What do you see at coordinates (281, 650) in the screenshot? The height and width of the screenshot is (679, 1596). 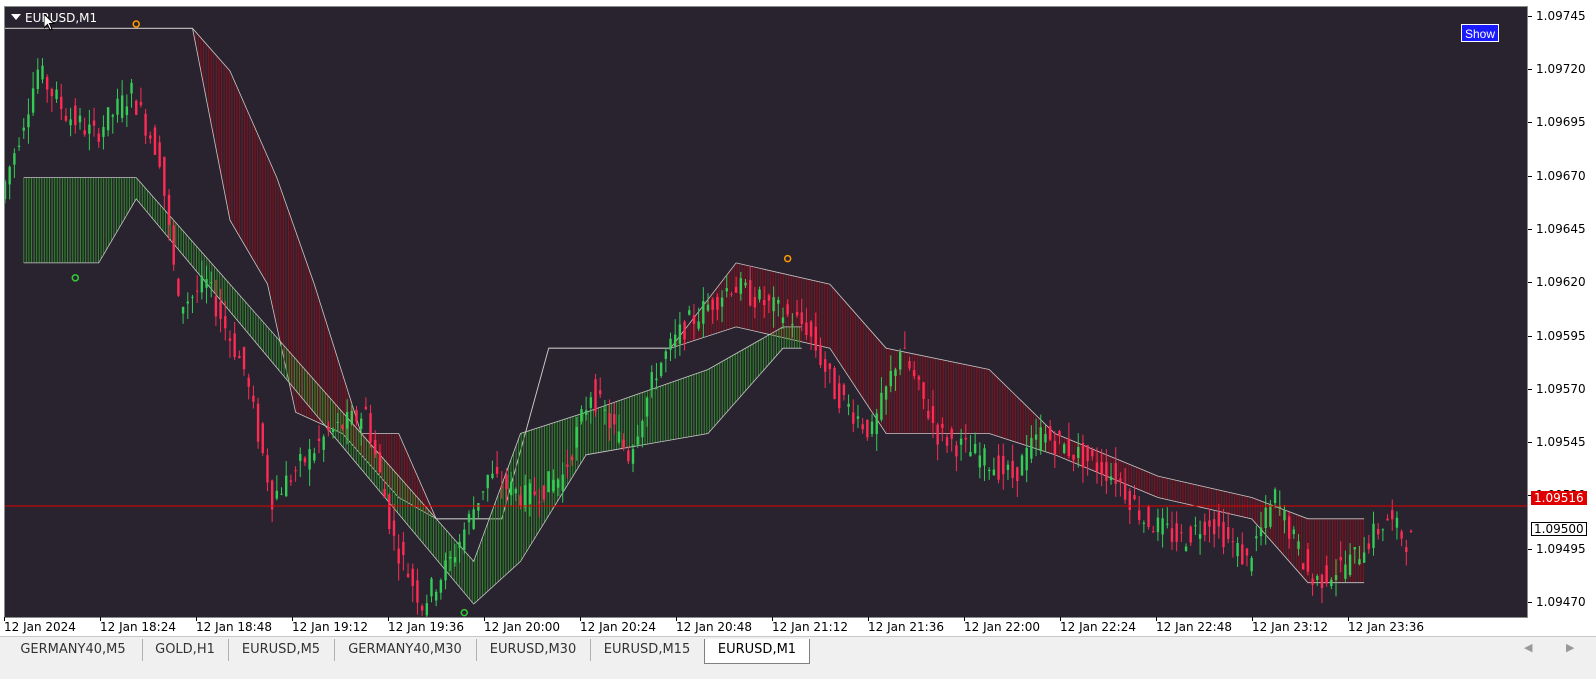 I see `tab-eurusd-m5: EURUSD,M5` at bounding box center [281, 650].